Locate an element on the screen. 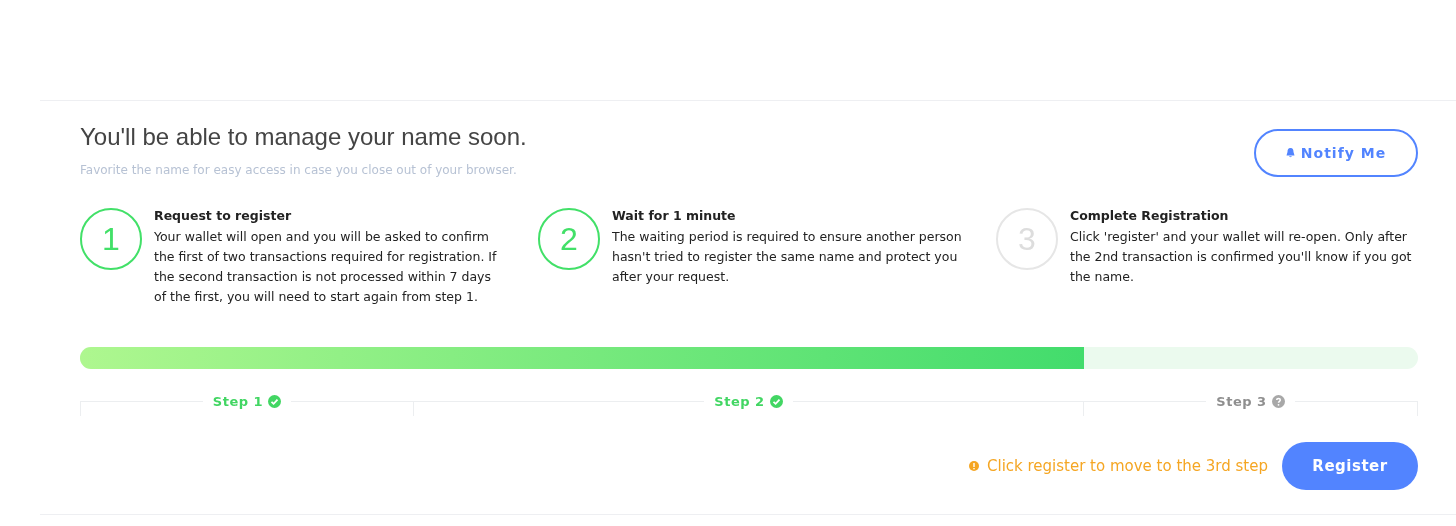  page-heading: You'll be able to manage your name soon. is located at coordinates (303, 137).